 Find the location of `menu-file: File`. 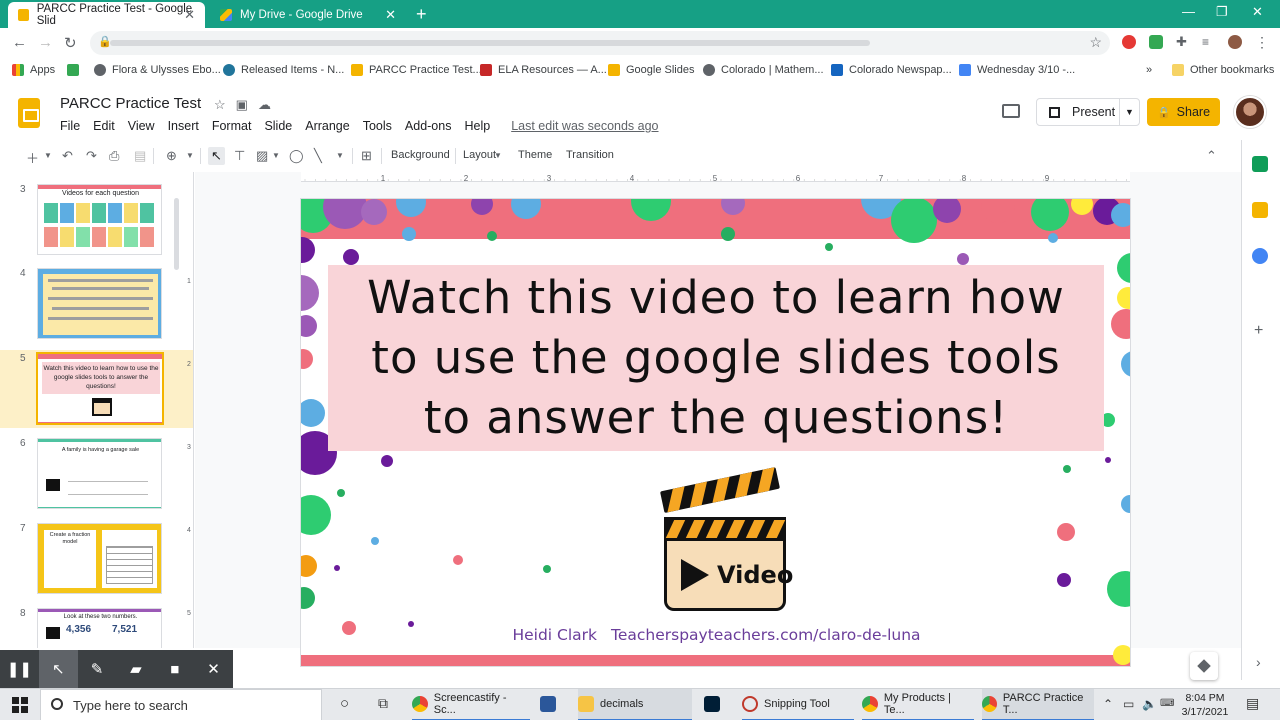

menu-file: File is located at coordinates (70, 126).